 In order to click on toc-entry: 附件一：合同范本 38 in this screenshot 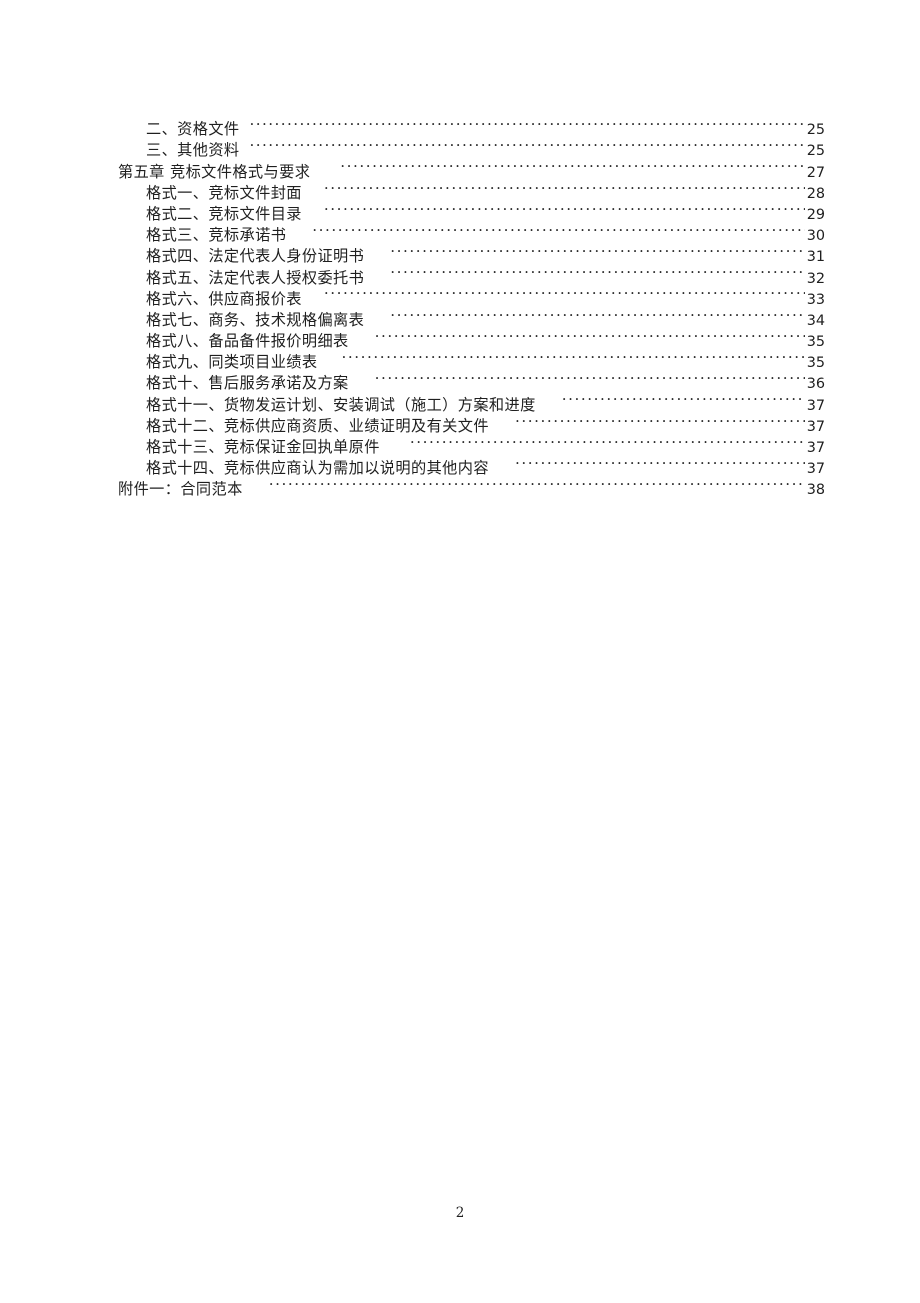, I will do `click(460, 485)`.